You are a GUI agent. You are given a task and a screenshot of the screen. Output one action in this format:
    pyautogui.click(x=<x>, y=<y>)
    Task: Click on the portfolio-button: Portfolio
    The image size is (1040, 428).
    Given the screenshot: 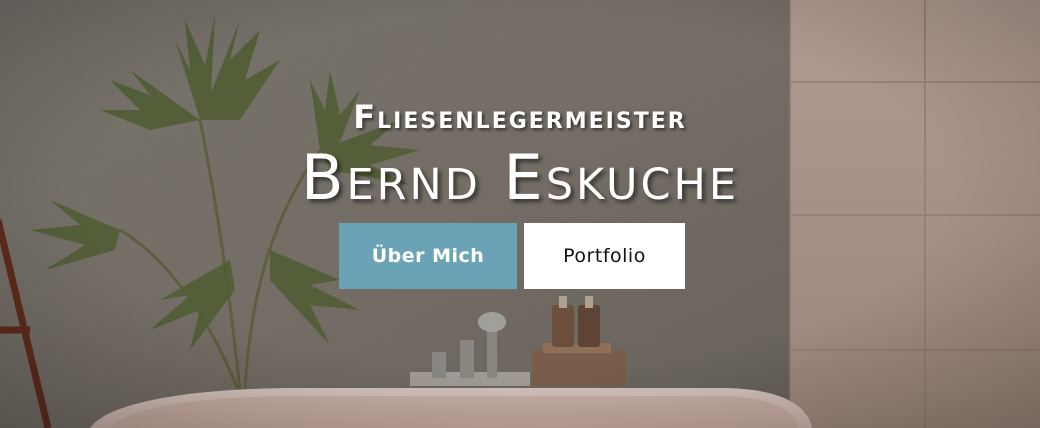 What is the action you would take?
    pyautogui.click(x=604, y=256)
    